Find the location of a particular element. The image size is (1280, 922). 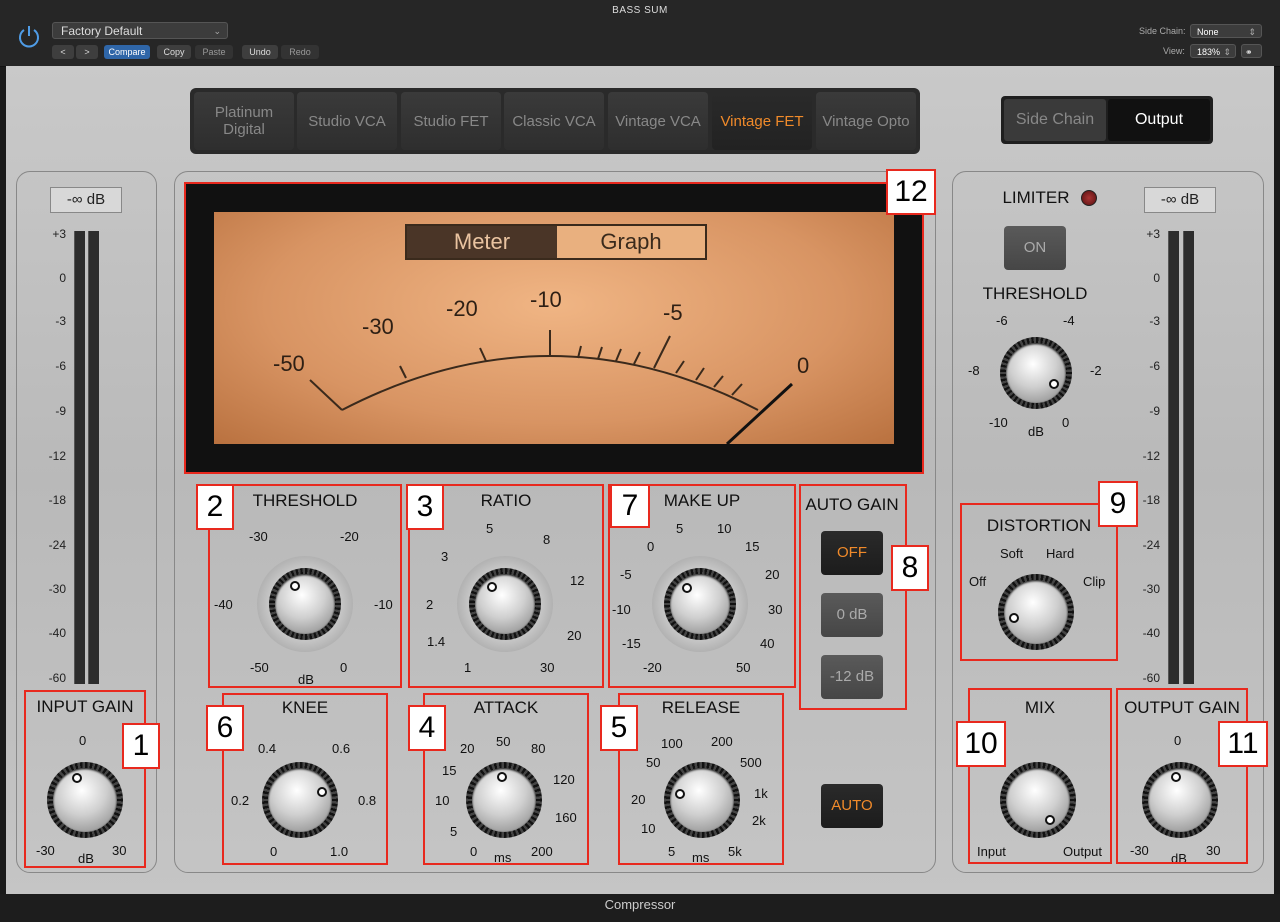

preset-menu: Factory Default ⌄ is located at coordinates (140, 30).